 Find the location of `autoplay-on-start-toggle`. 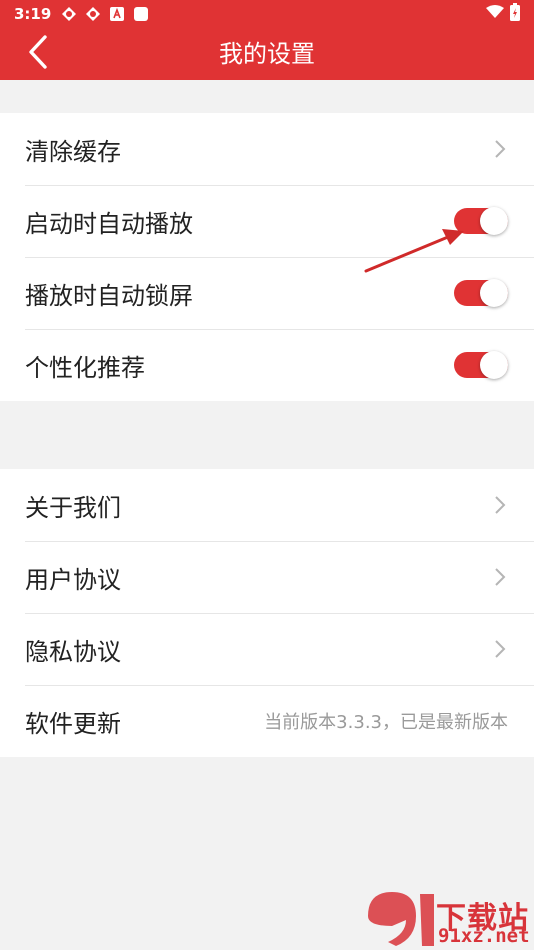

autoplay-on-start-toggle is located at coordinates (481, 221).